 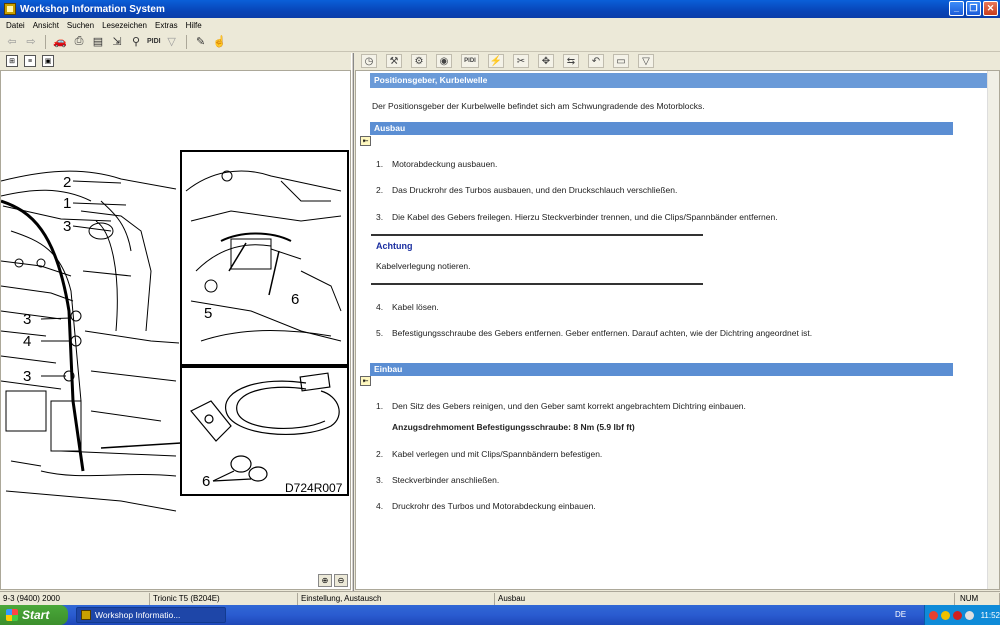 I want to click on right-pane-toolbar: ◷ ⚒ ⚙ ◉ PIDI ⚡ ✂ ✥ ⇆ ↶ ▭ ▽, so click(x=677, y=61).